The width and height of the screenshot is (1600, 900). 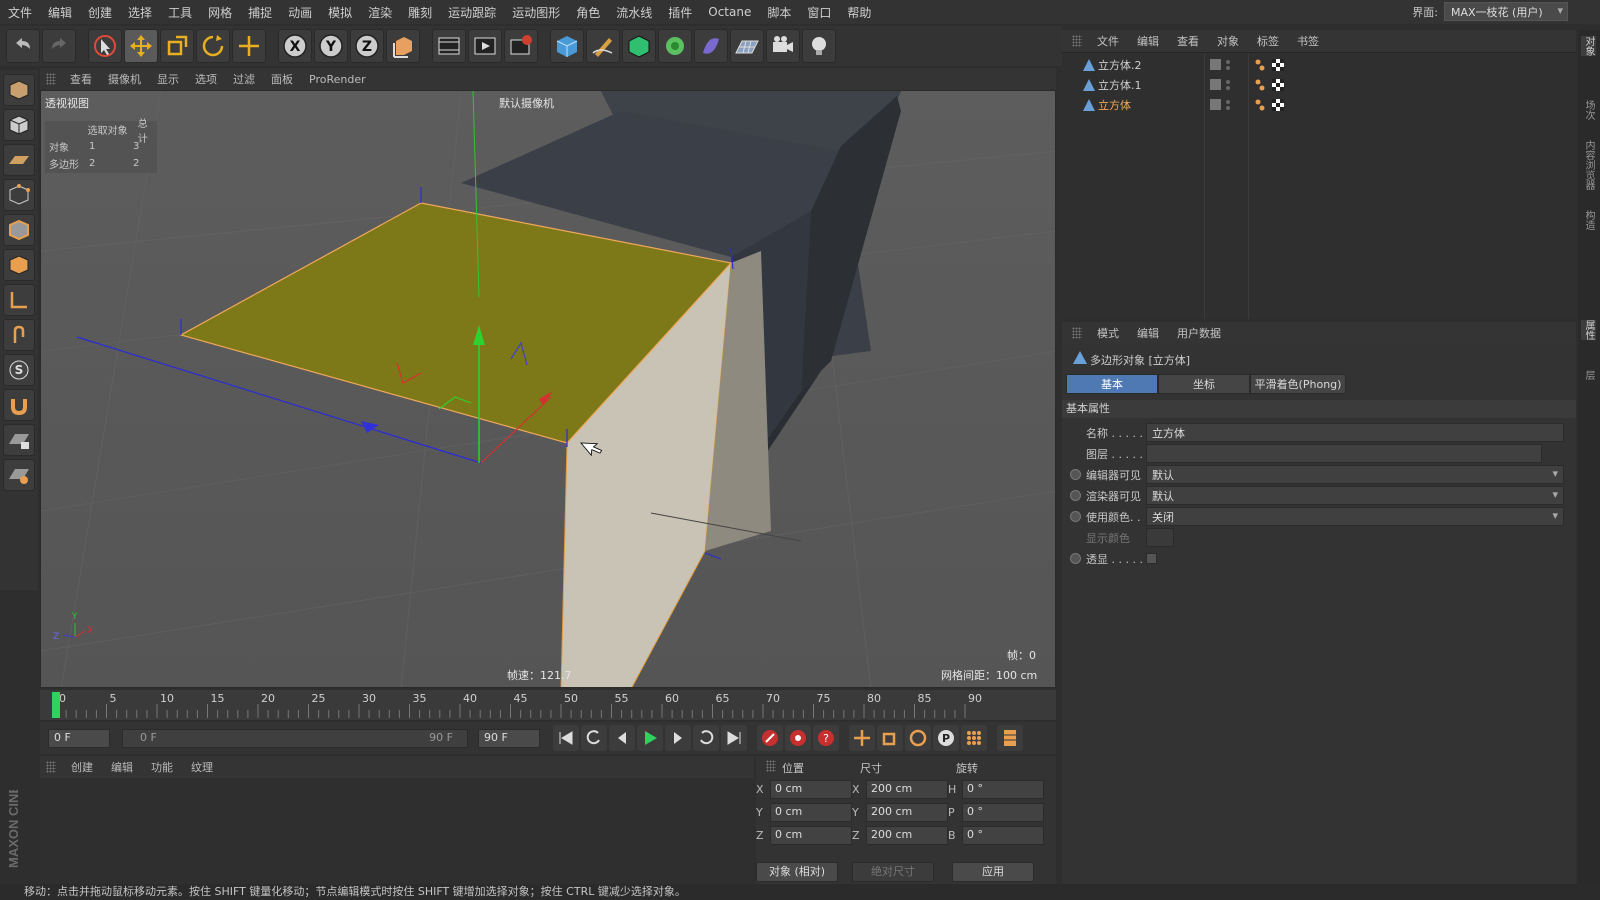 I want to click on attributes-tab: 平滑着色(Phong), so click(x=1298, y=384).